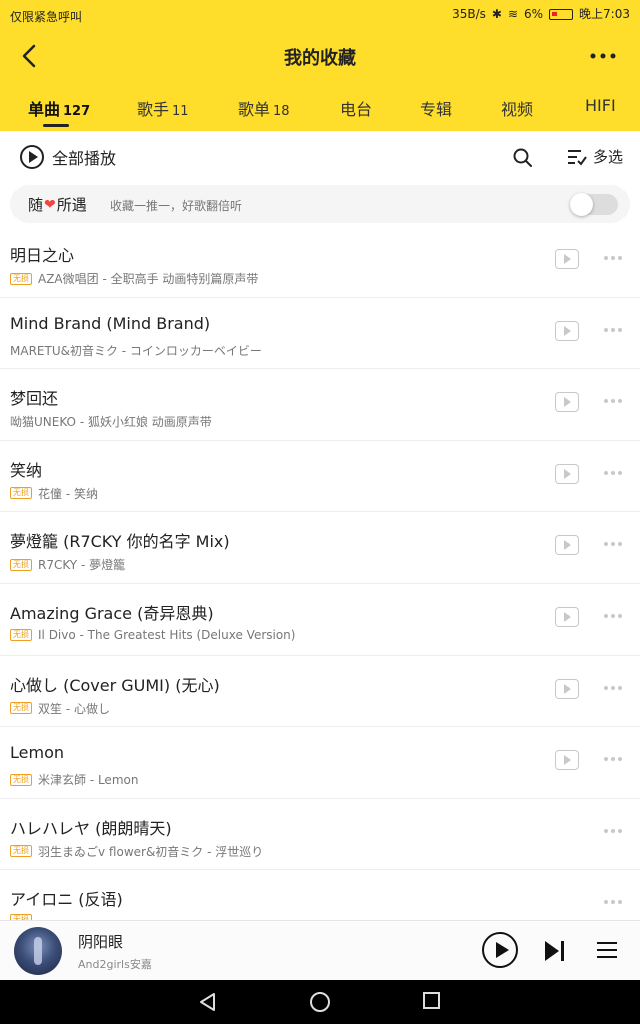 The width and height of the screenshot is (640, 1024). What do you see at coordinates (110, 323) in the screenshot?
I see `song-title: Mind Brand (Mind Brand)` at bounding box center [110, 323].